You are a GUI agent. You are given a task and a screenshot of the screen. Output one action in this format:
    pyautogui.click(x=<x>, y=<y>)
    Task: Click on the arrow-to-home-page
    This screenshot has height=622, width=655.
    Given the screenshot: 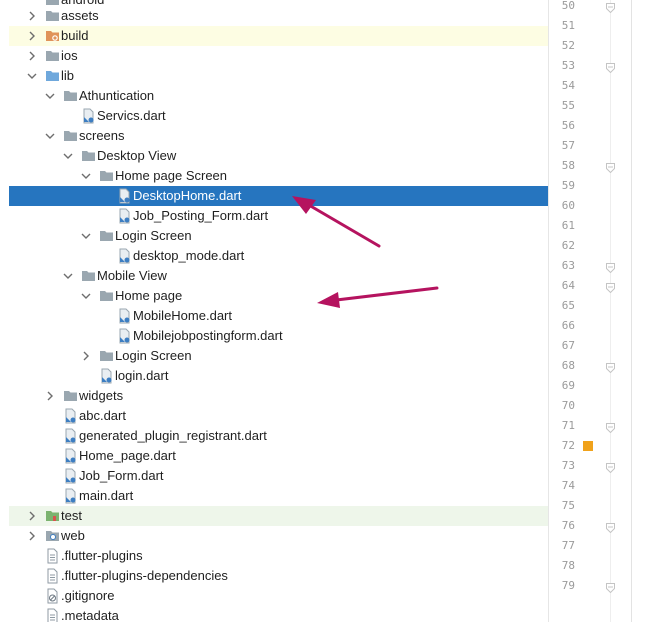 What is the action you would take?
    pyautogui.click(x=382, y=294)
    